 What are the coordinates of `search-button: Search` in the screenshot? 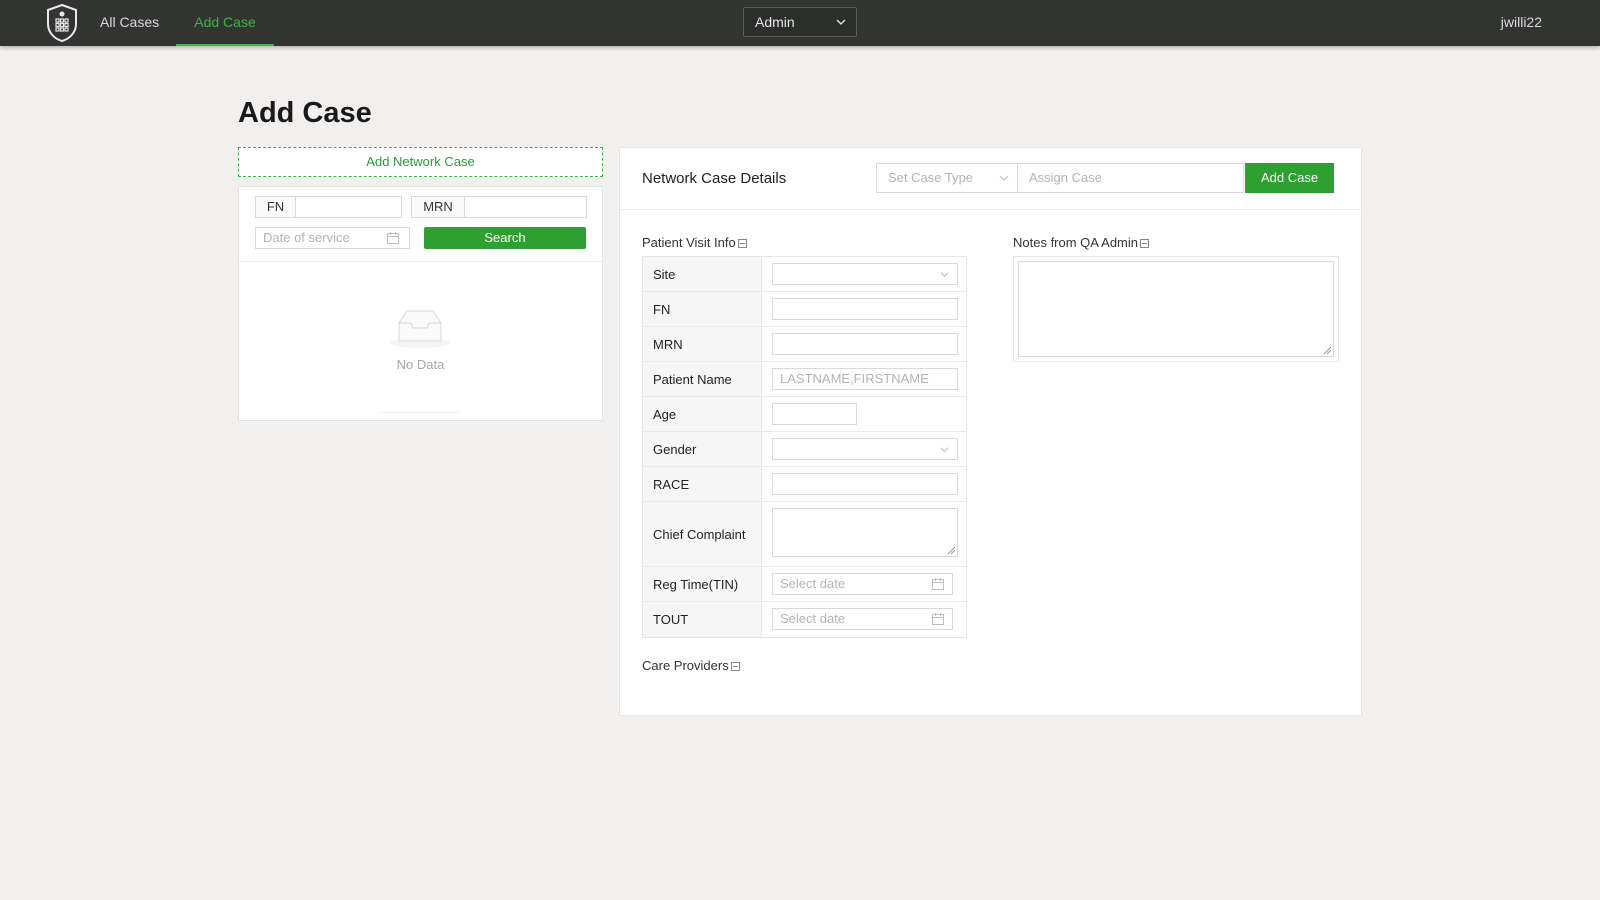 It's located at (505, 238).